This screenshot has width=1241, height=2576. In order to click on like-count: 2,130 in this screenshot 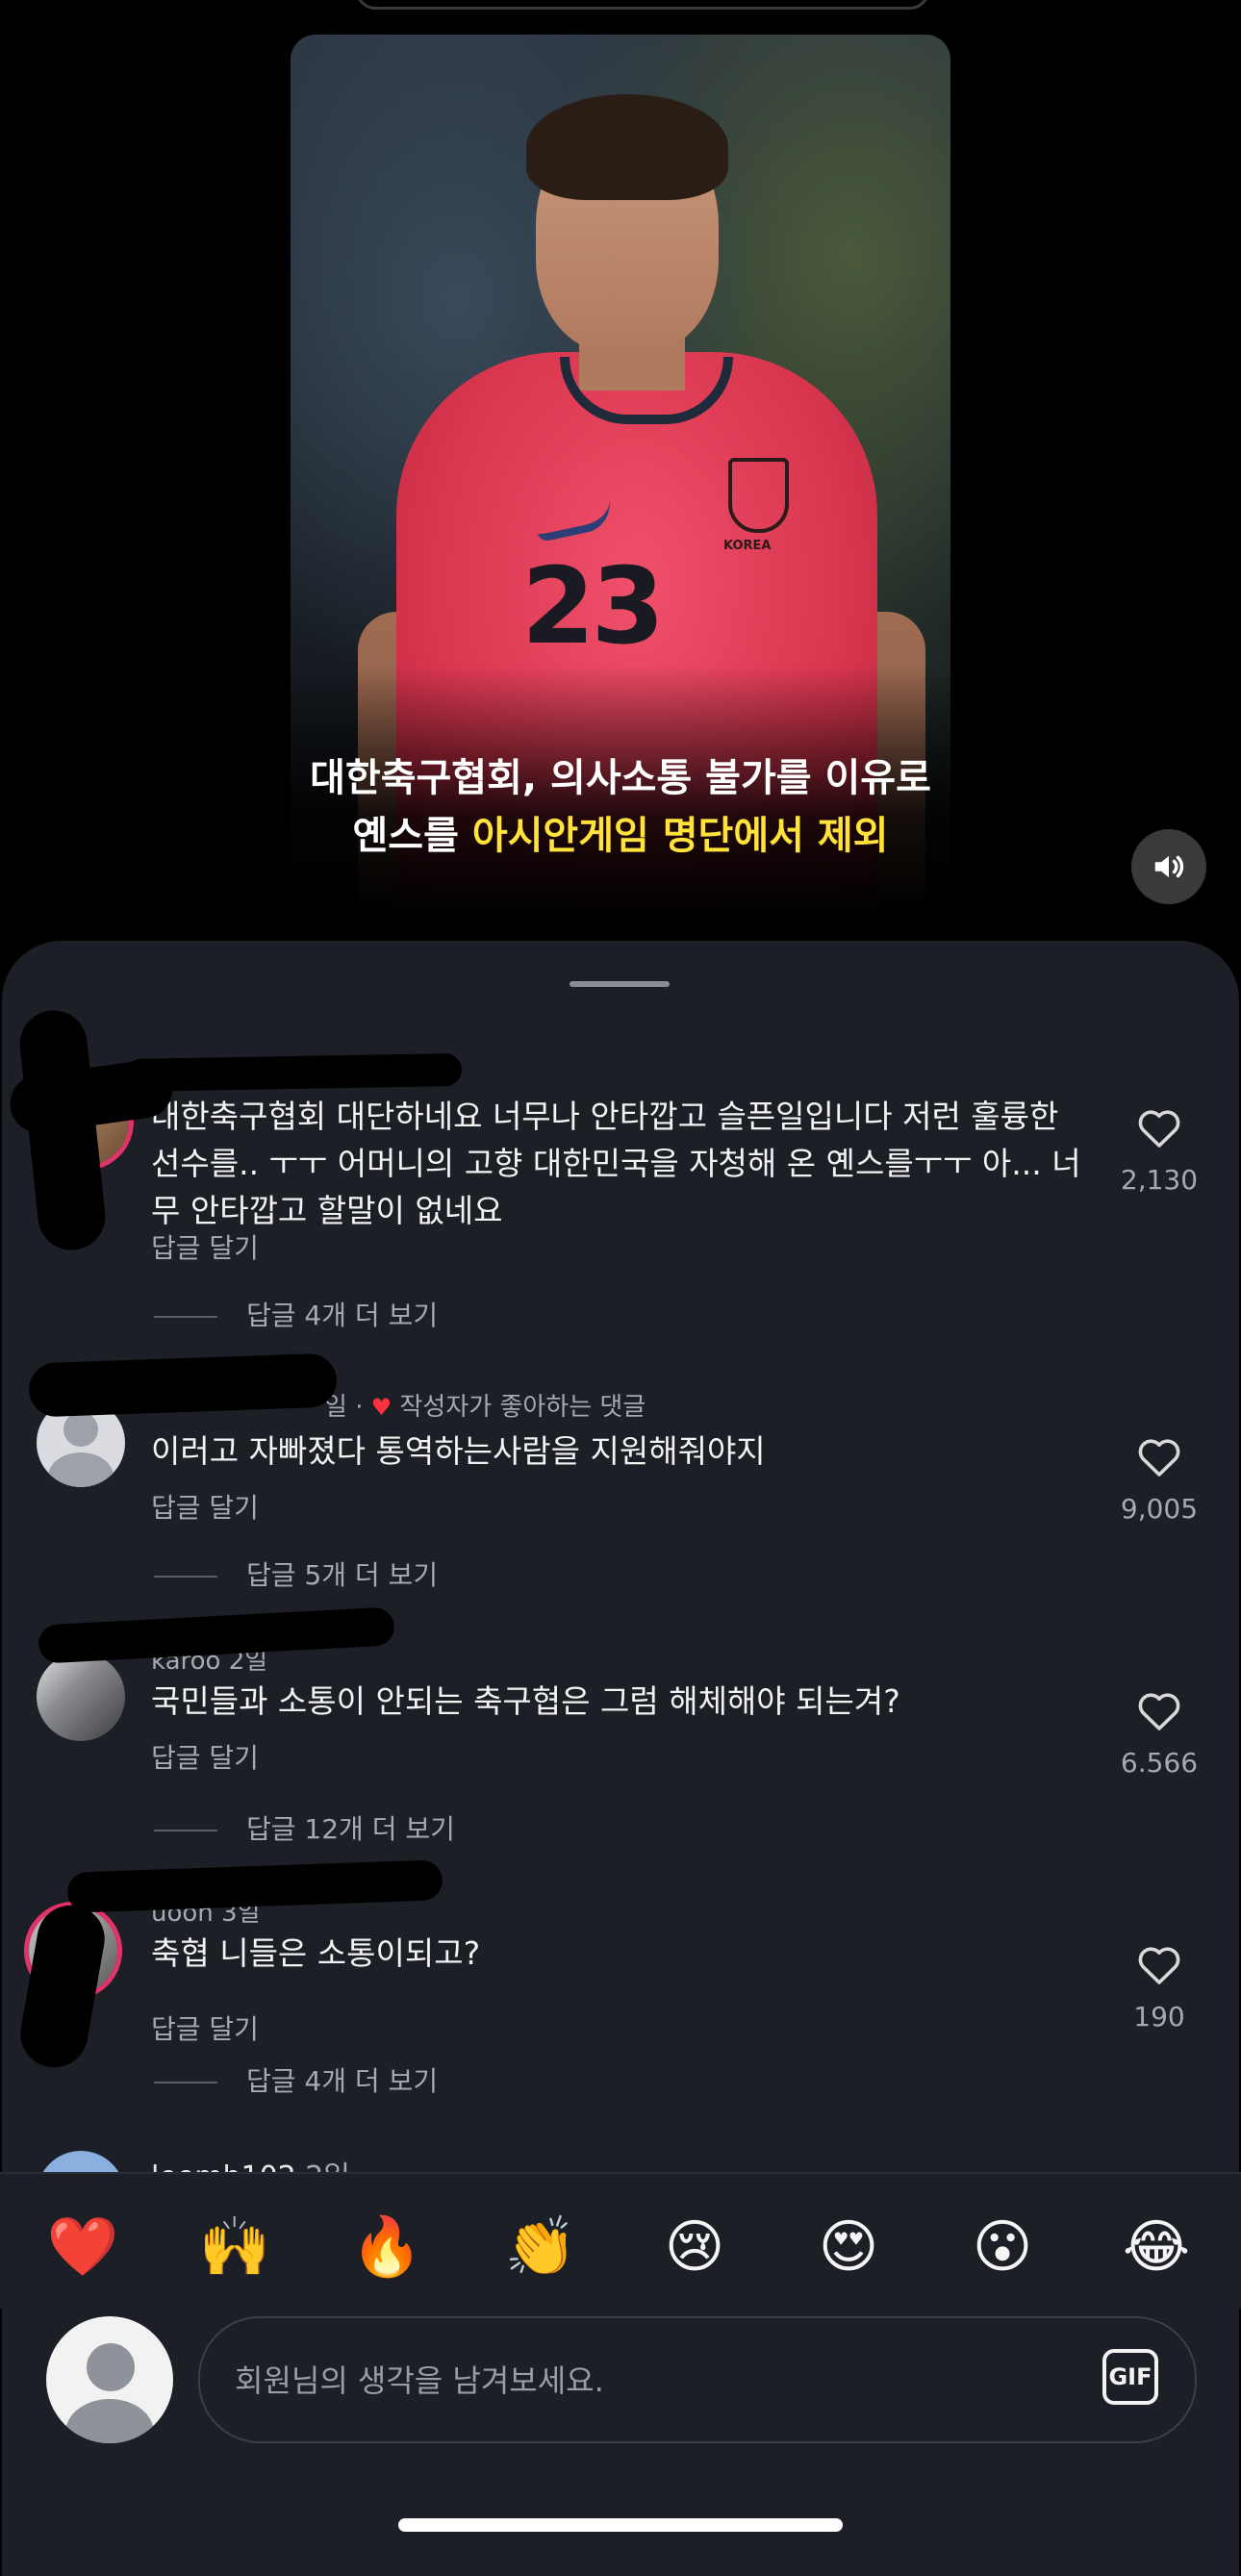, I will do `click(1159, 1180)`.